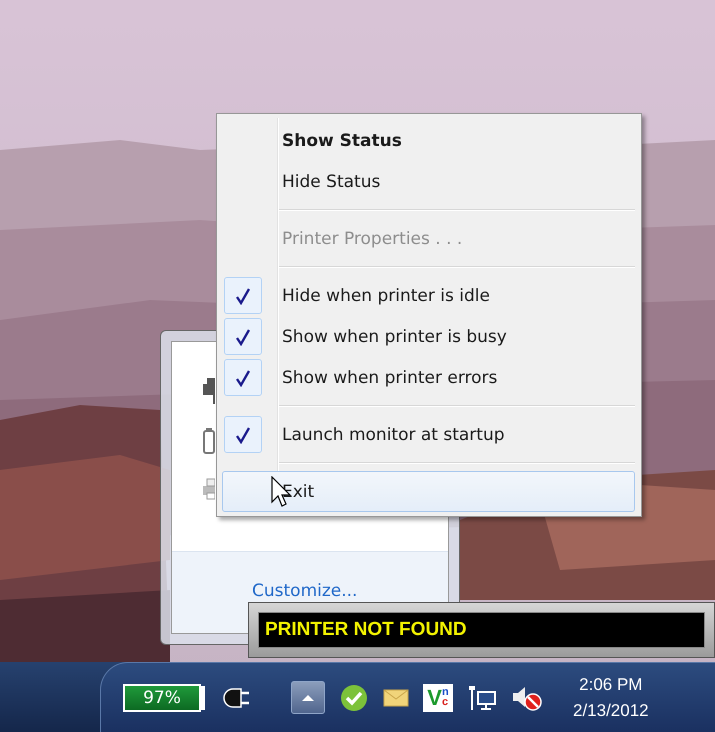 The image size is (715, 732). Describe the element at coordinates (428, 181) in the screenshot. I see `menu-item: Hide Status` at that location.